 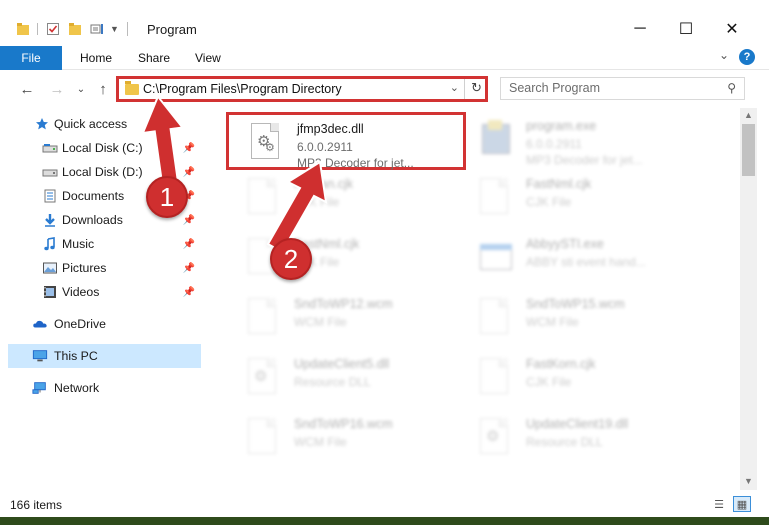 I want to click on refresh-icon: ↻, so click(x=476, y=88).